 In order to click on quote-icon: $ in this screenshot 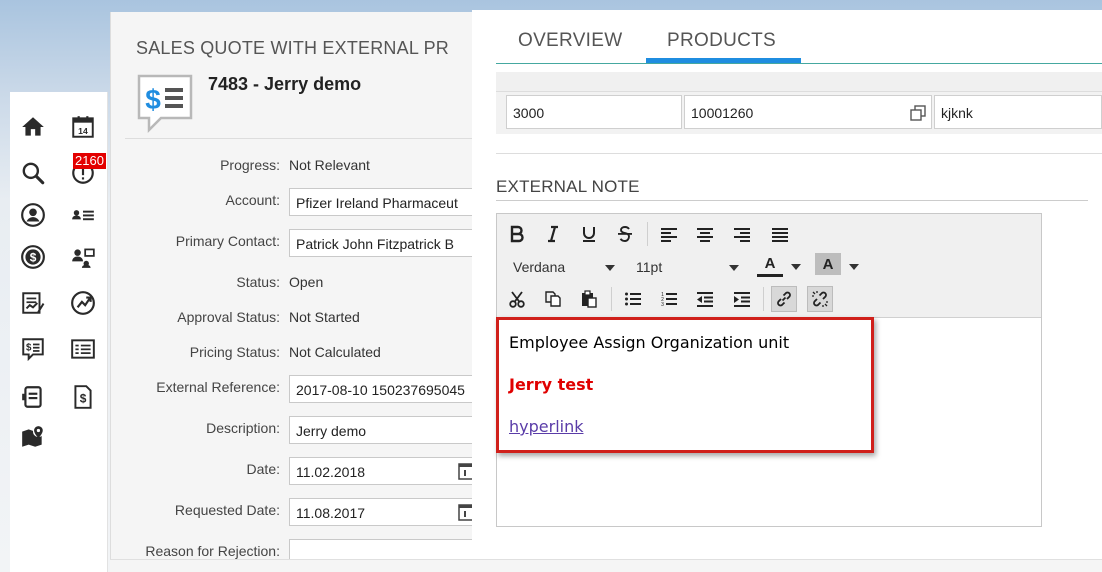, I will do `click(33, 349)`.